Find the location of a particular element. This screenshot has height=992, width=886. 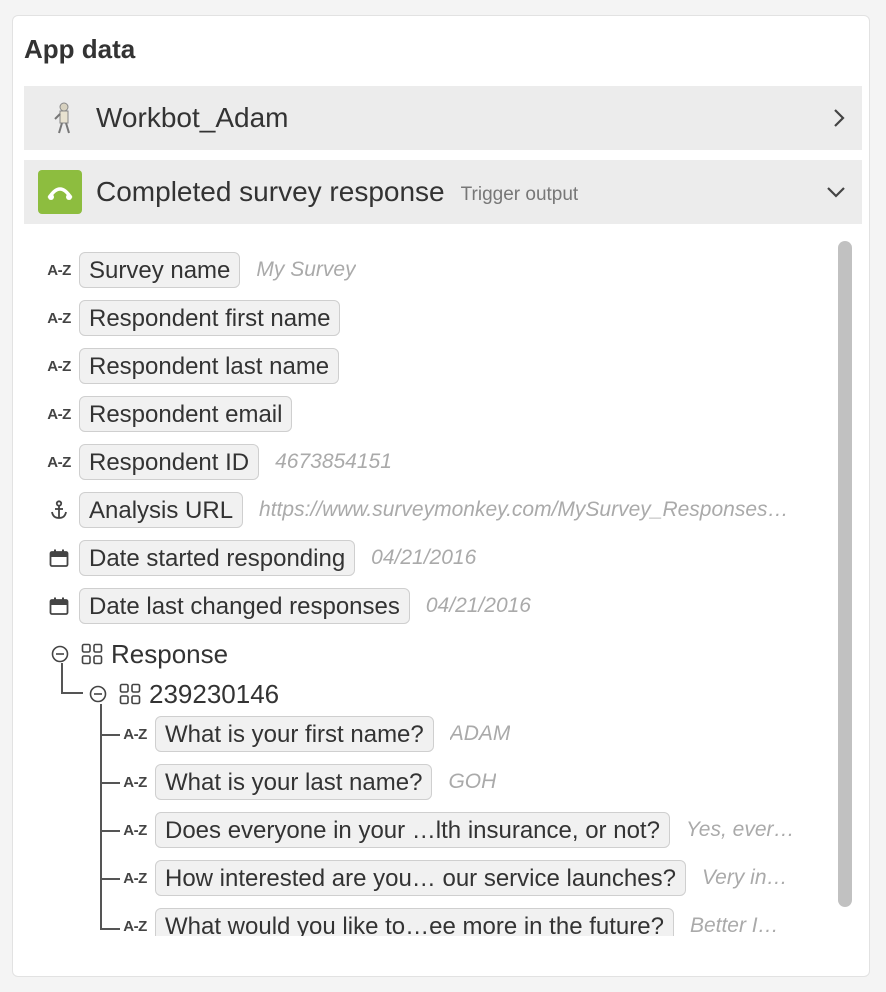

anchor-icon is located at coordinates (59, 510).